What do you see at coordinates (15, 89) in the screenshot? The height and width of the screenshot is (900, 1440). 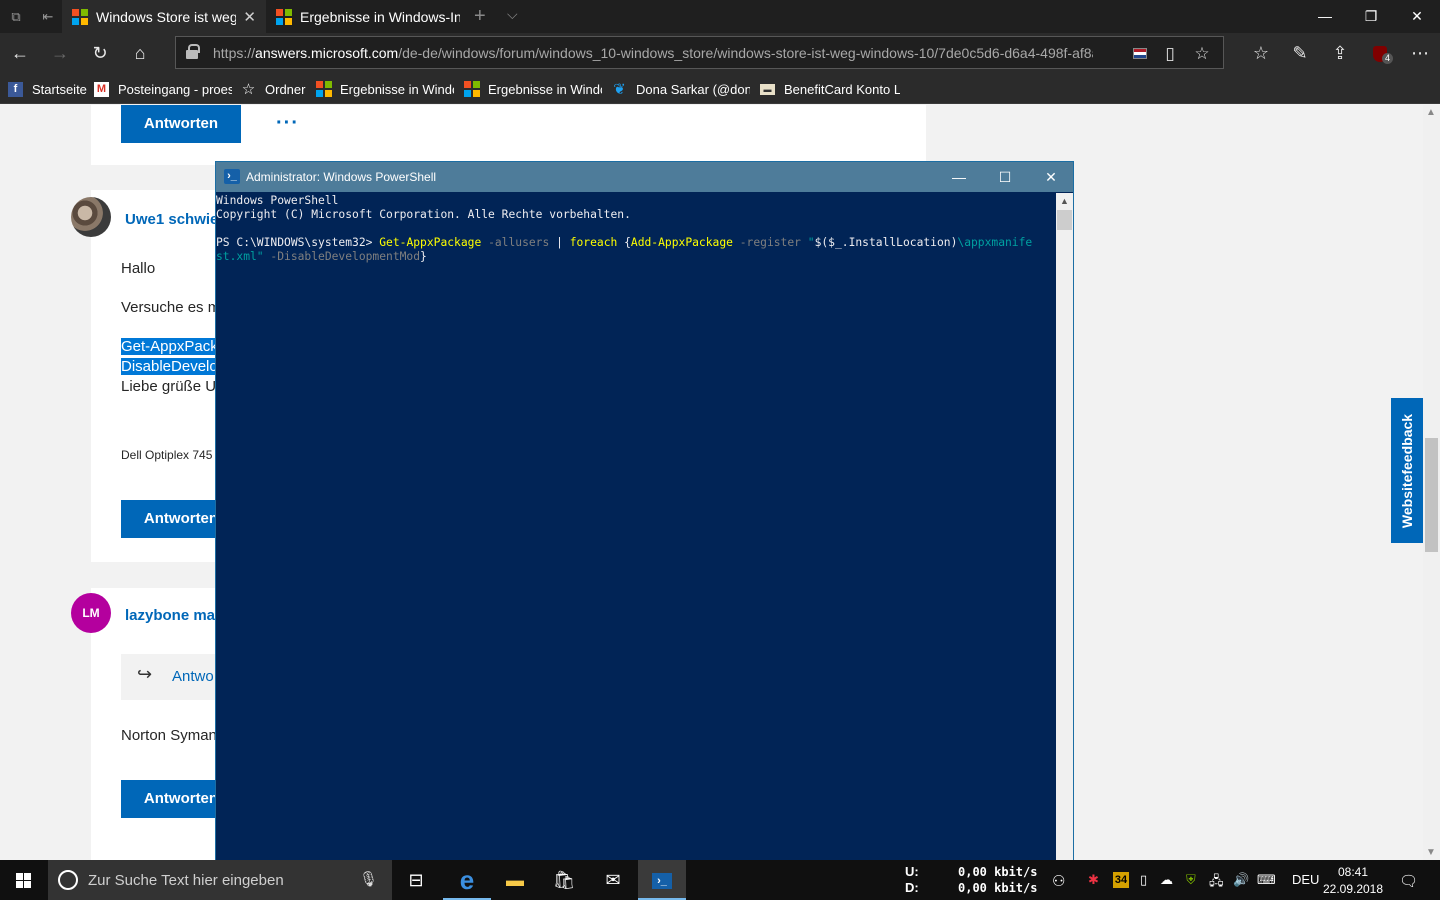 I see `facebook-icon: f` at bounding box center [15, 89].